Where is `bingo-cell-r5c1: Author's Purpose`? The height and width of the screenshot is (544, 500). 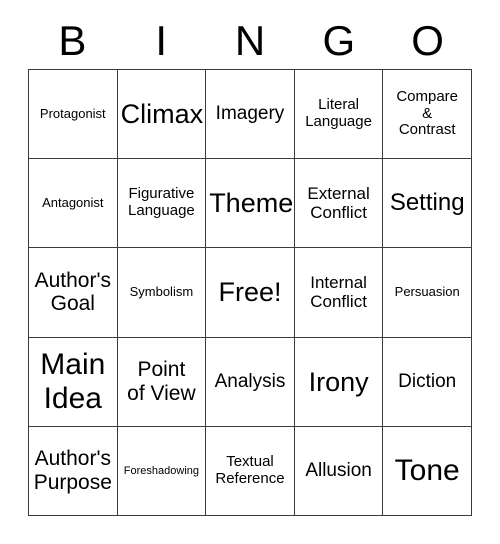 bingo-cell-r5c1: Author's Purpose is located at coordinates (73, 471).